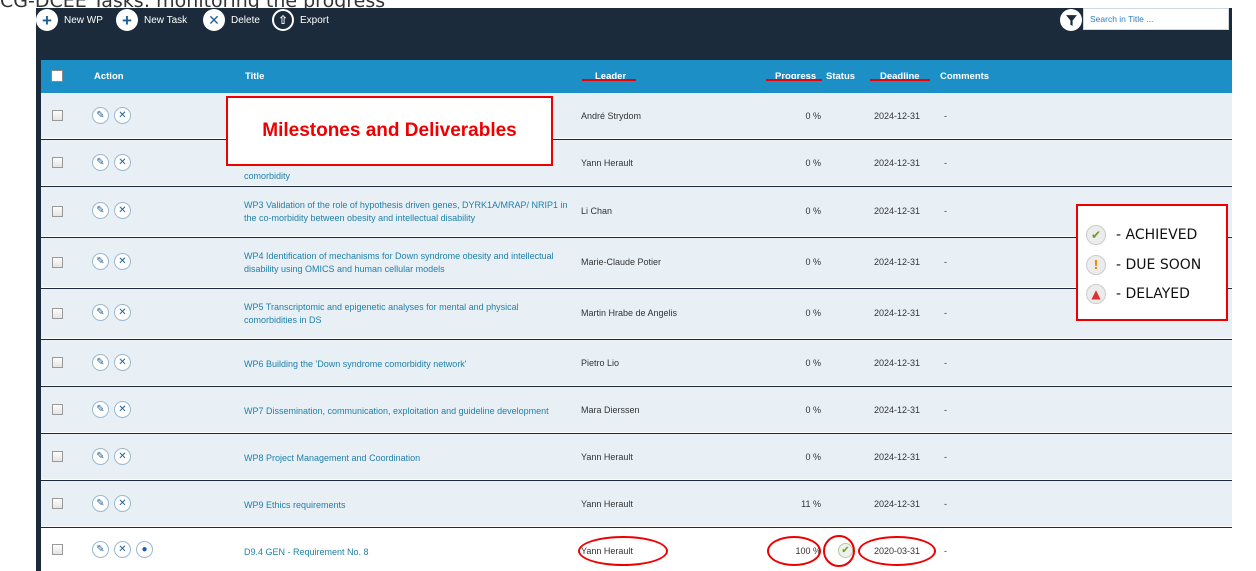  I want to click on column-action: Action, so click(109, 76).